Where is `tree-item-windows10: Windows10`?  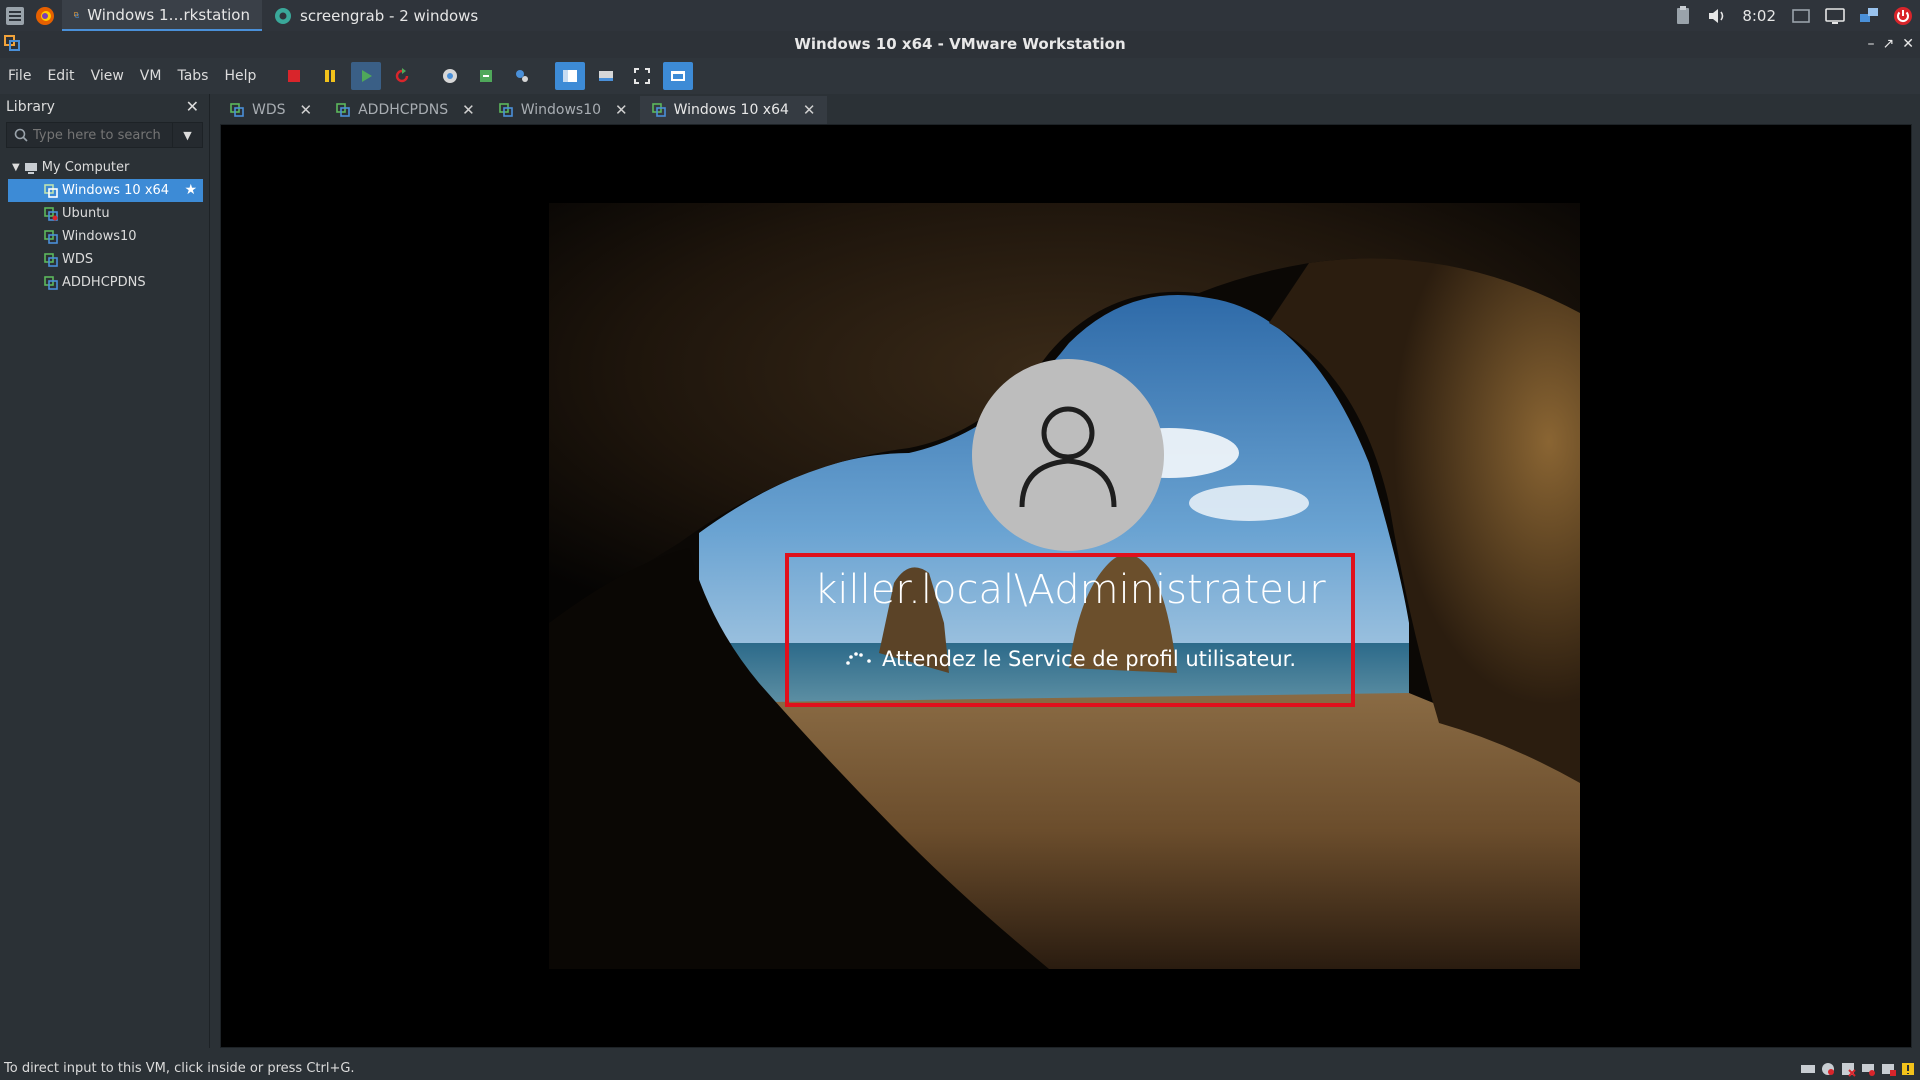 tree-item-windows10: Windows10 is located at coordinates (104, 236).